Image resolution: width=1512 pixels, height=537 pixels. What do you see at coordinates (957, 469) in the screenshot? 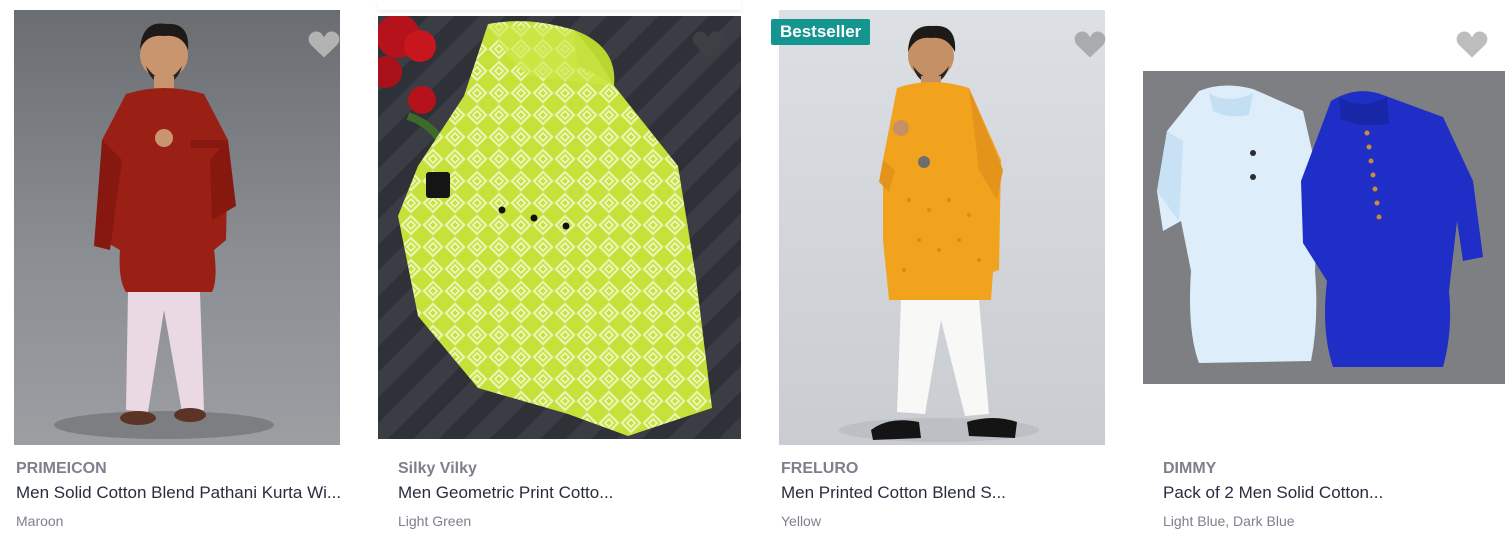
I see `product-brand: FRELURO` at bounding box center [957, 469].